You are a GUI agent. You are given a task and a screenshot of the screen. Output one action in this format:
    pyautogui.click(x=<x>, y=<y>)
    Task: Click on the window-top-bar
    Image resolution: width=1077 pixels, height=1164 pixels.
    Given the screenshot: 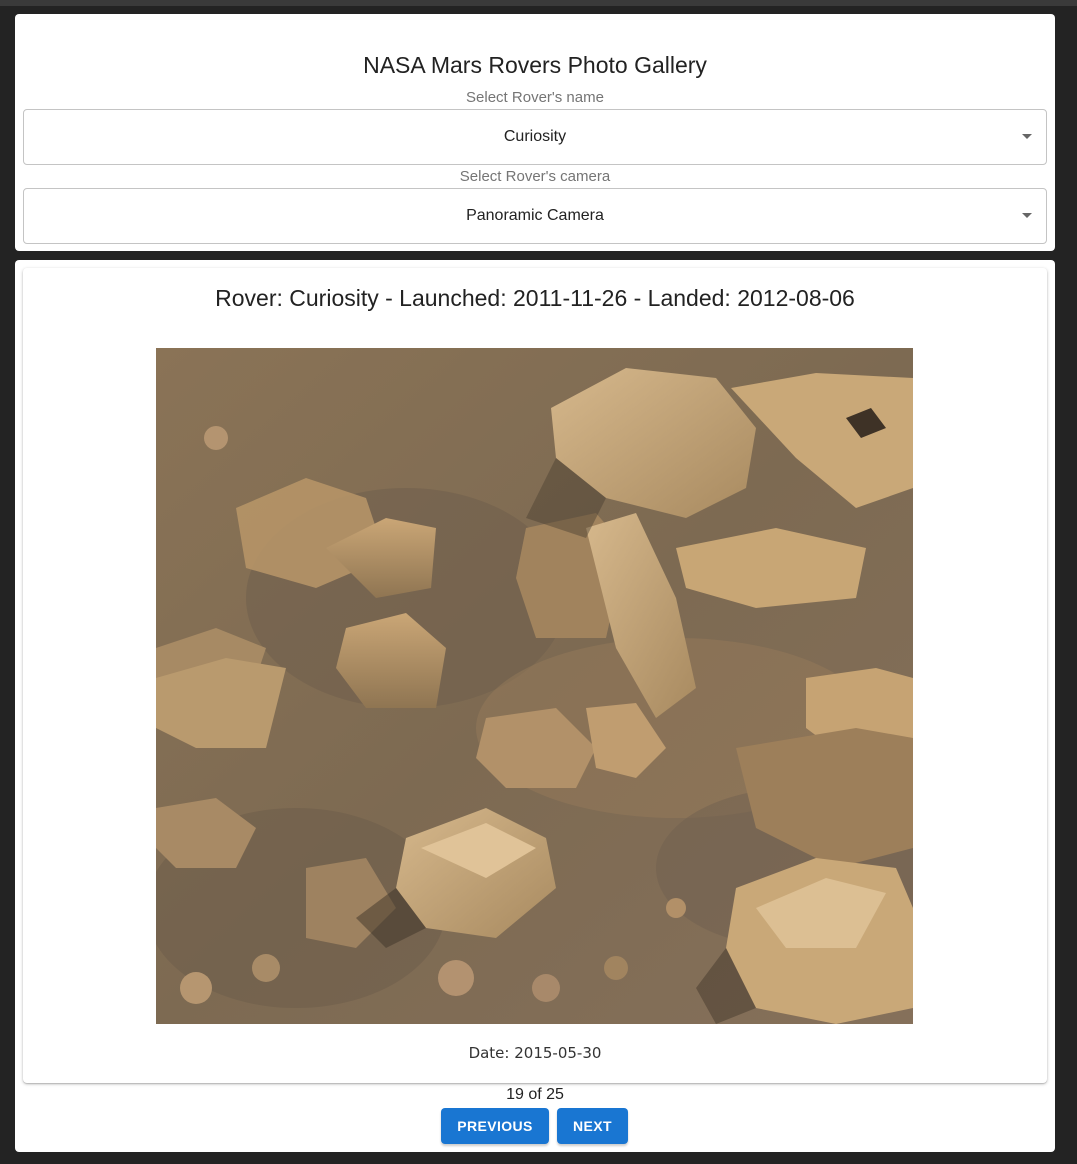 What is the action you would take?
    pyautogui.click(x=538, y=3)
    